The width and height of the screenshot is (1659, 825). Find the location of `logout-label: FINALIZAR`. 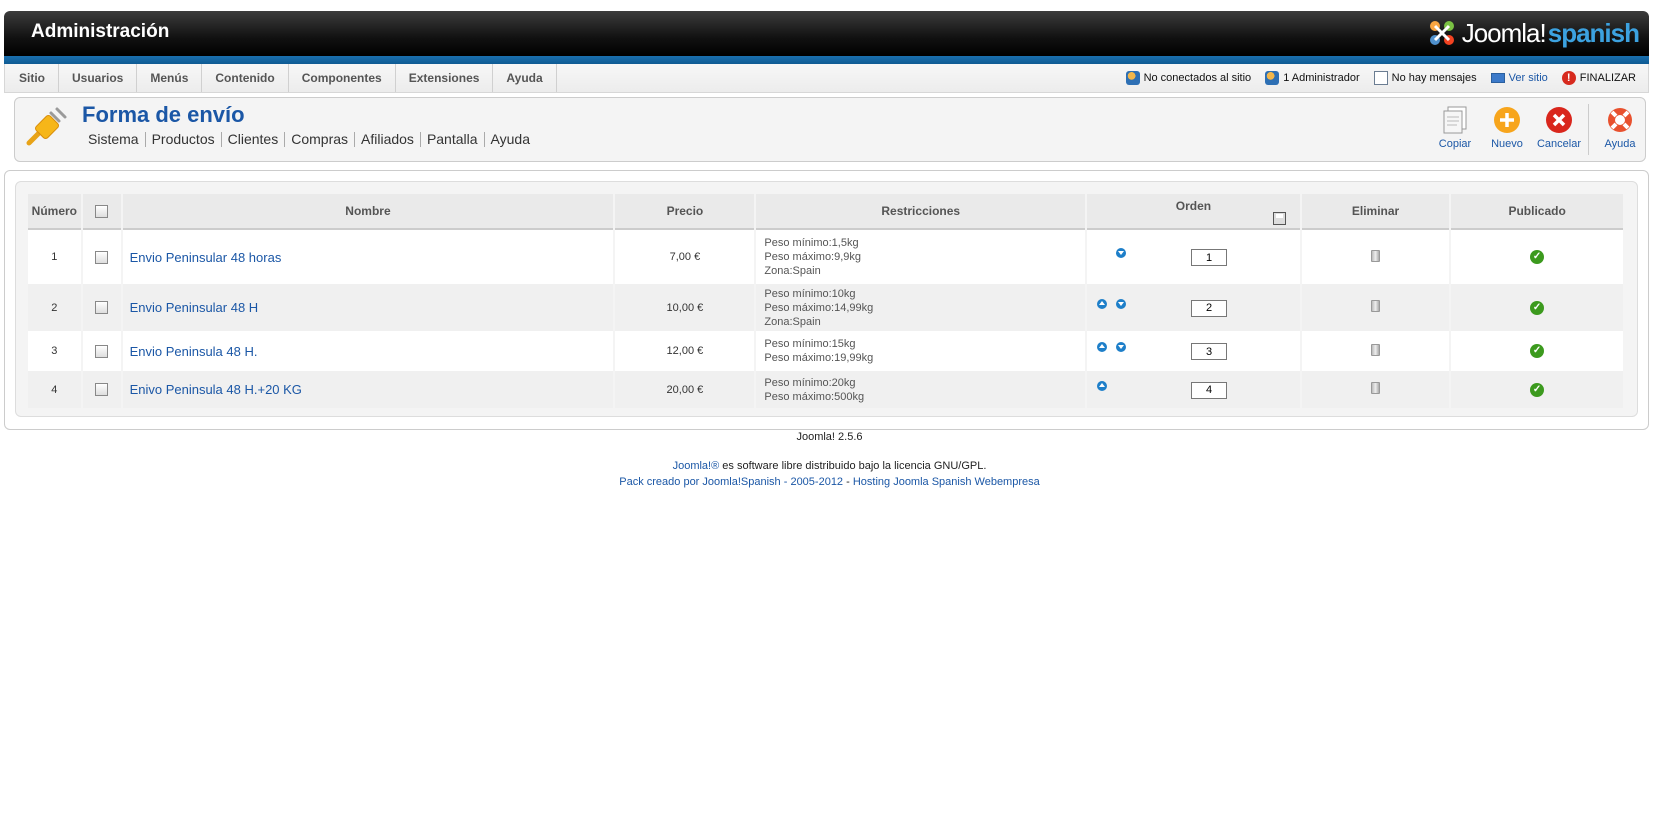

logout-label: FINALIZAR is located at coordinates (1608, 78).